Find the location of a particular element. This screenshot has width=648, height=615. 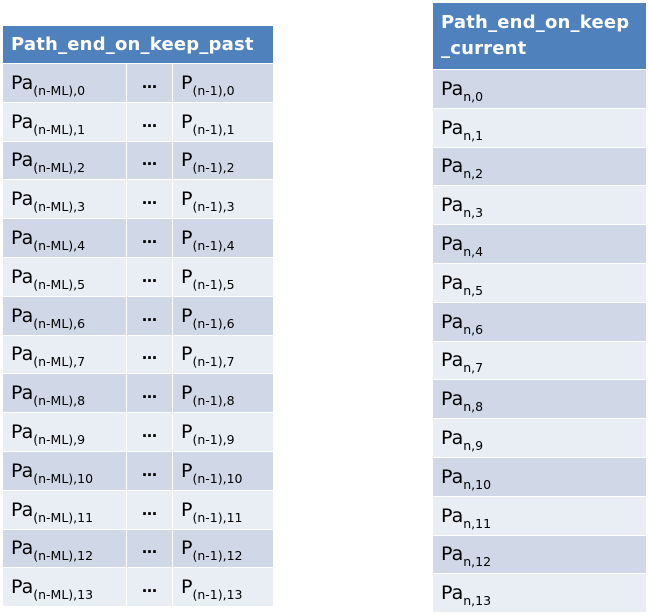

current-cell: Pan,9 is located at coordinates (539, 438).